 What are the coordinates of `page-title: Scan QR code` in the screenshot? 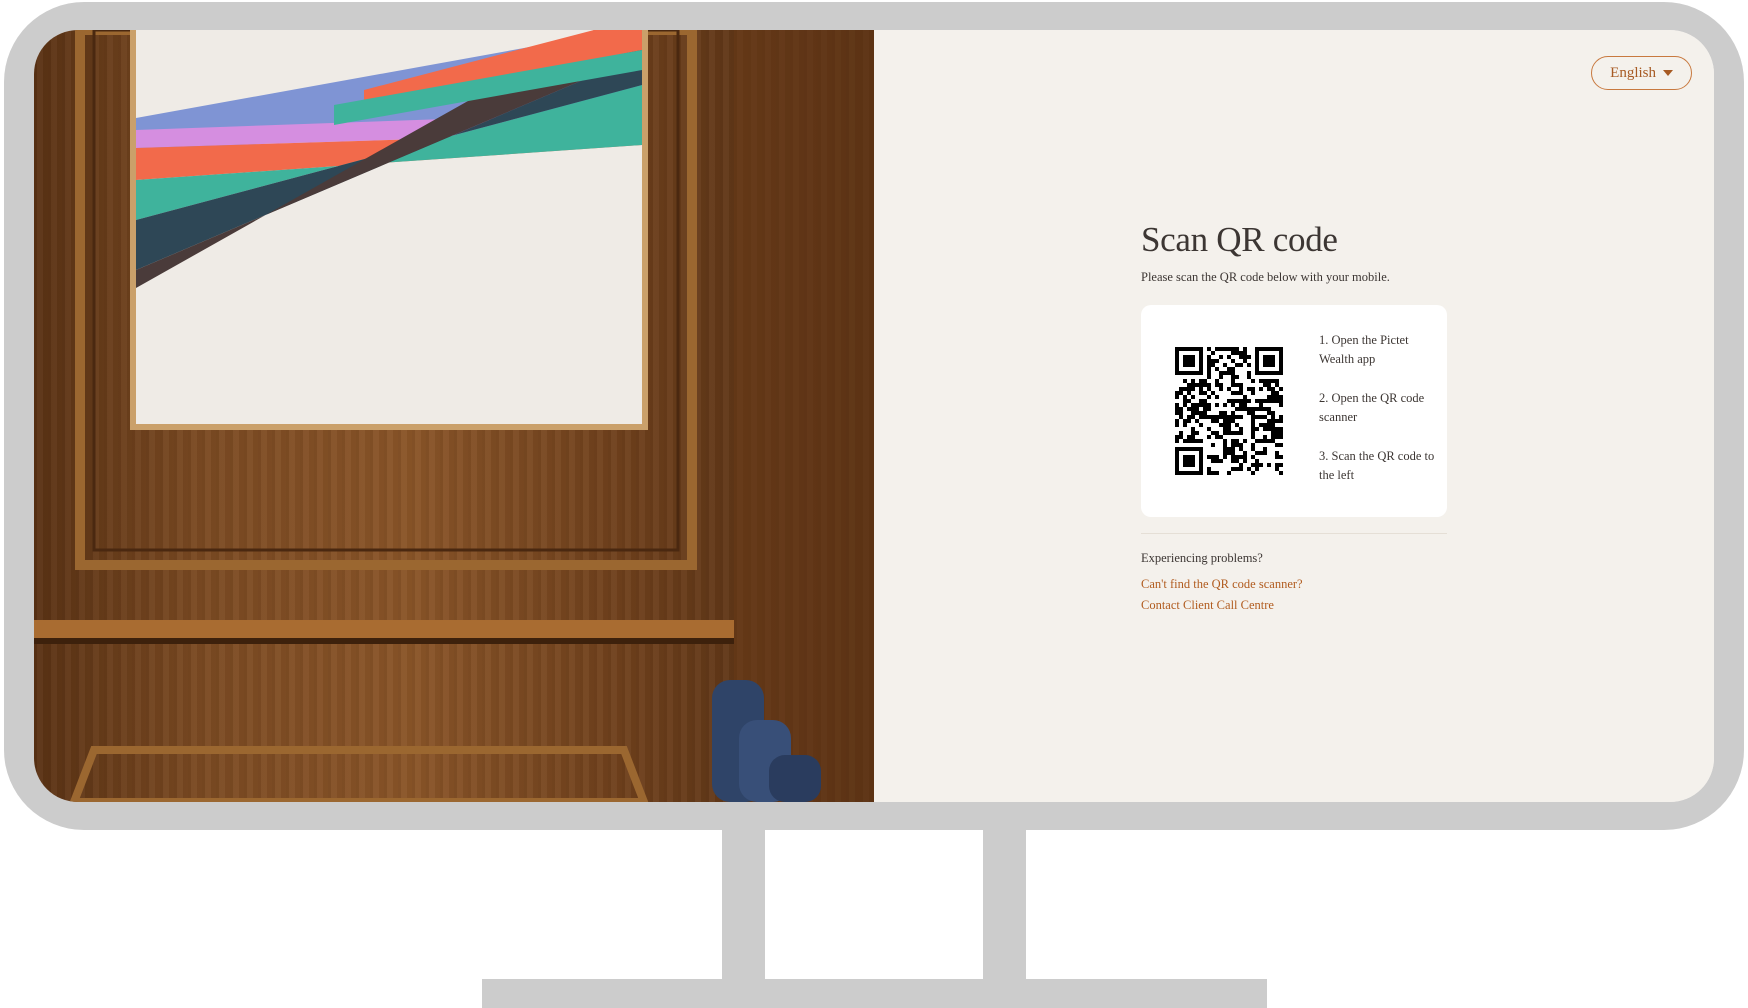 It's located at (1239, 239).